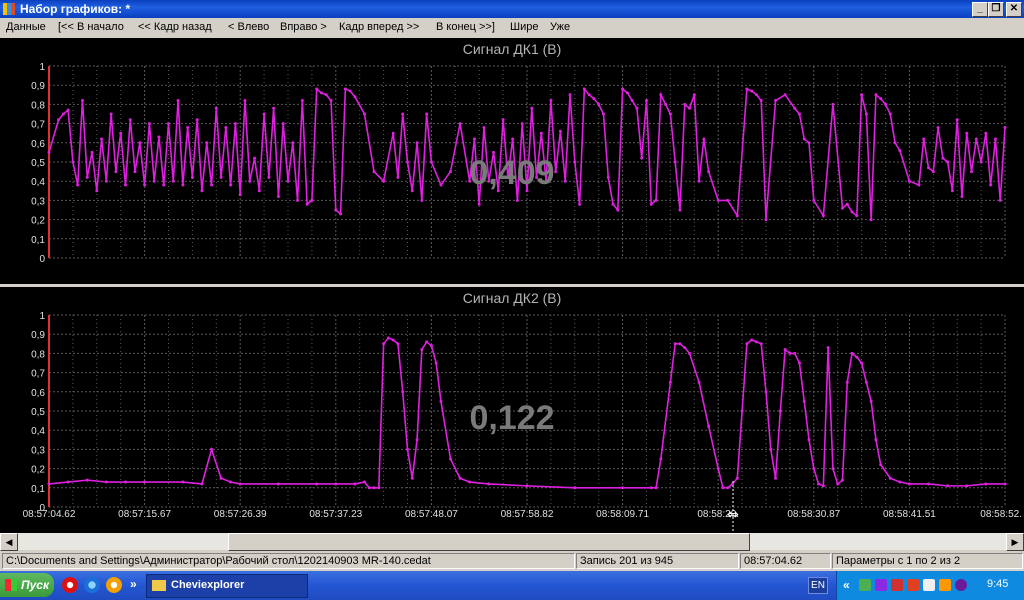  Describe the element at coordinates (818, 585) in the screenshot. I see `language-indicator: EN` at that location.